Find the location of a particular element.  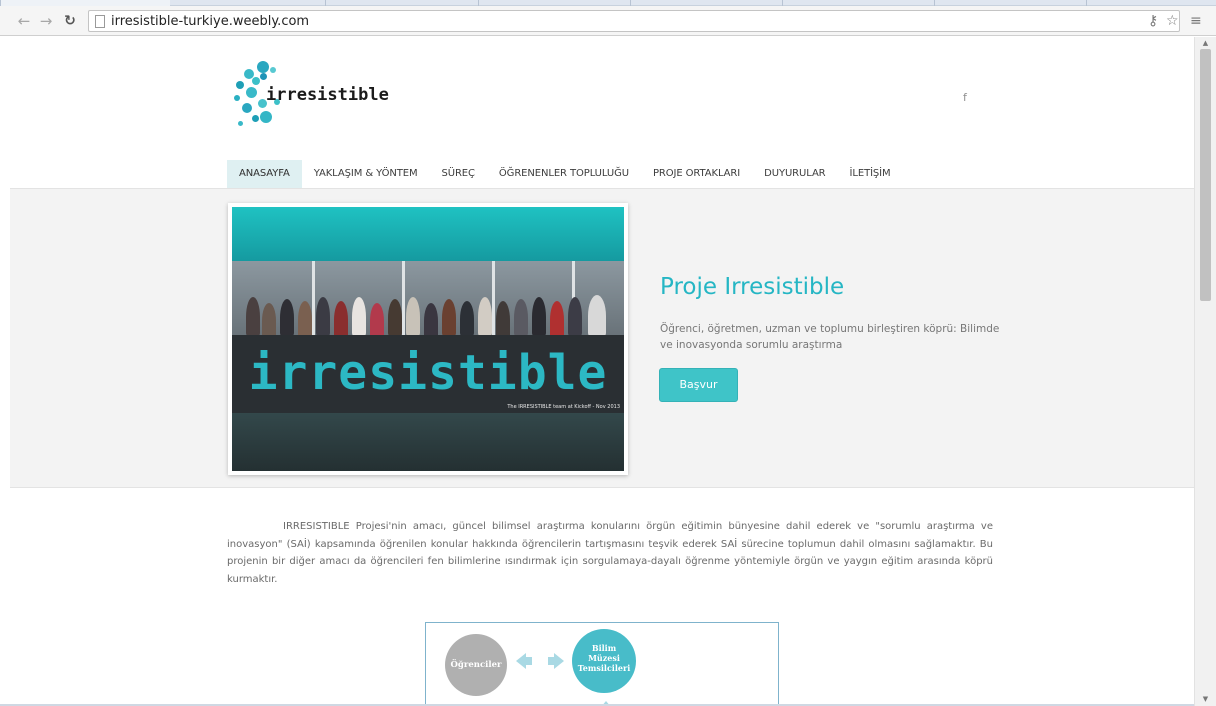

nav-item-iletisim: İLETİŞİM is located at coordinates (870, 174).